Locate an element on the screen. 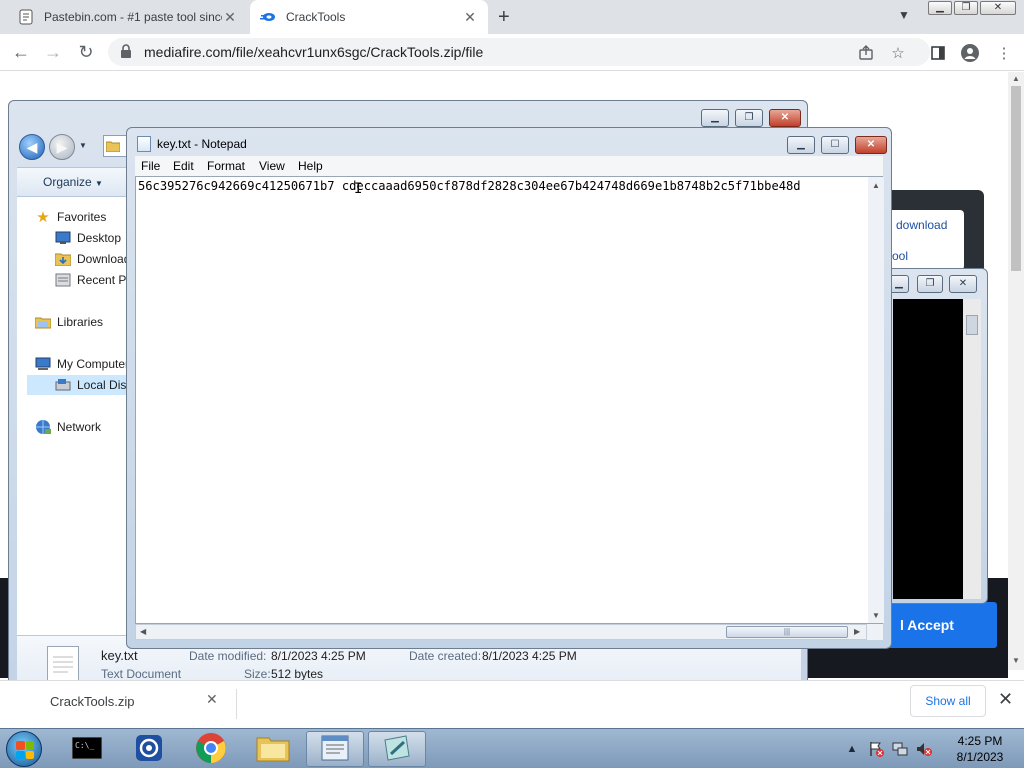 Image resolution: width=1024 pixels, height=768 pixels. menu-view: View is located at coordinates (272, 166).